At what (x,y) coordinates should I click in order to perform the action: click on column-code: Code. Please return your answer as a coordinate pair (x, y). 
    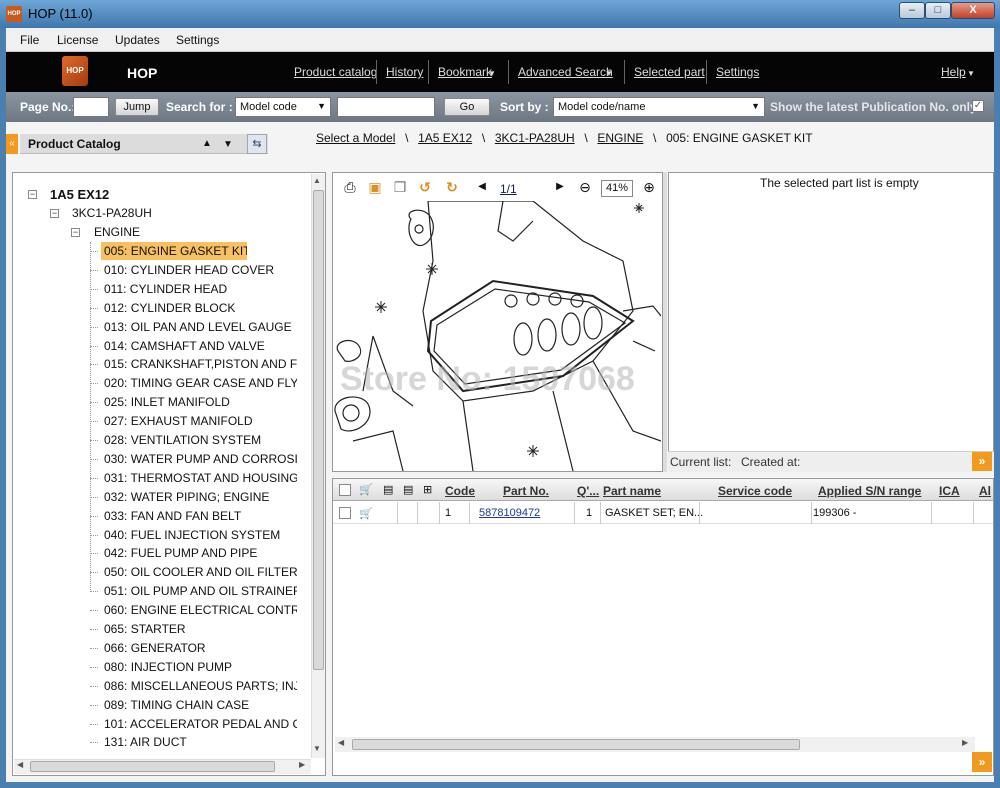
    Looking at the image, I should click on (460, 491).